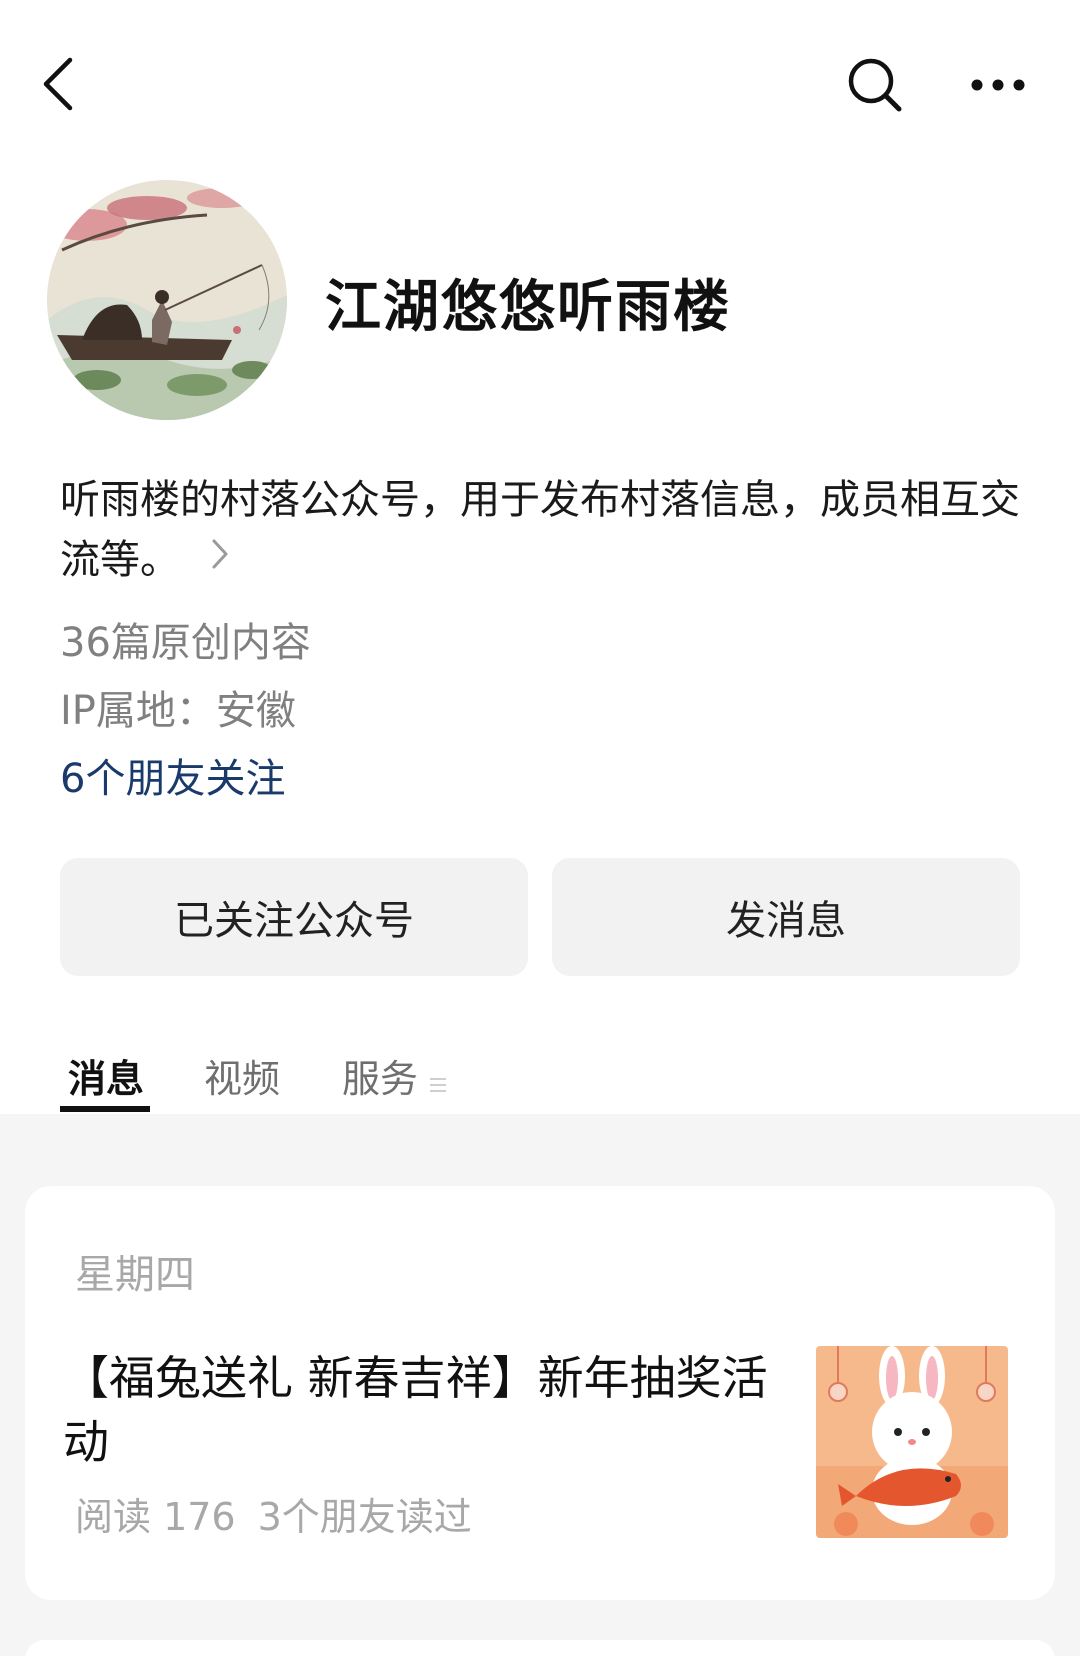 This screenshot has height=1680, width=1080. What do you see at coordinates (106, 1075) in the screenshot?
I see `tab-messages: 消息` at bounding box center [106, 1075].